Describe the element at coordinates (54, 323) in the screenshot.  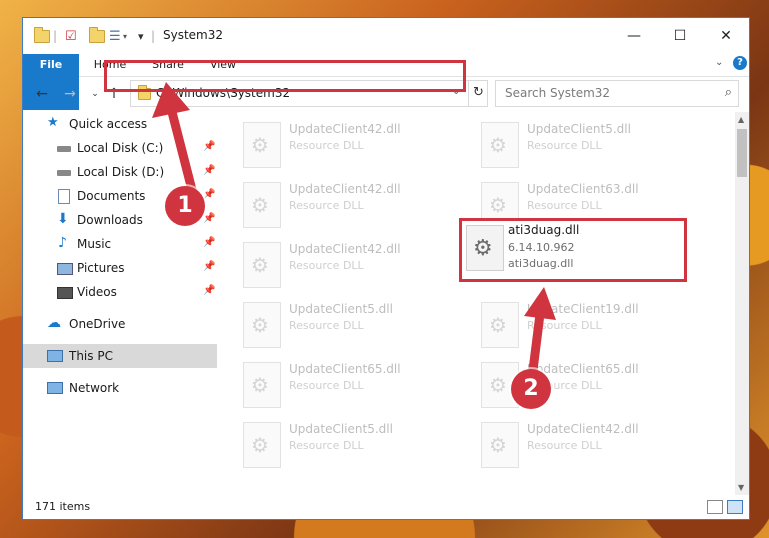
I see `cloud-icon: ☁` at that location.